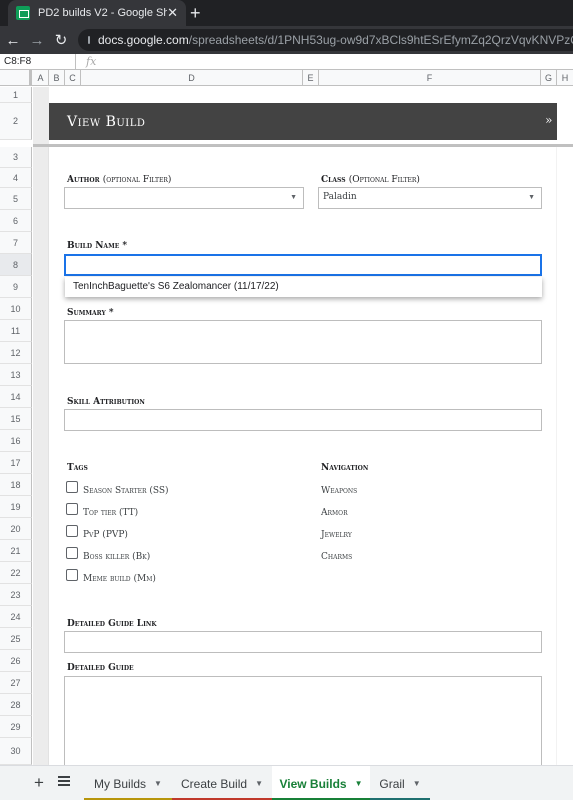 This screenshot has width=573, height=800. Describe the element at coordinates (549, 120) in the screenshot. I see `chevron-right-icon: »` at that location.